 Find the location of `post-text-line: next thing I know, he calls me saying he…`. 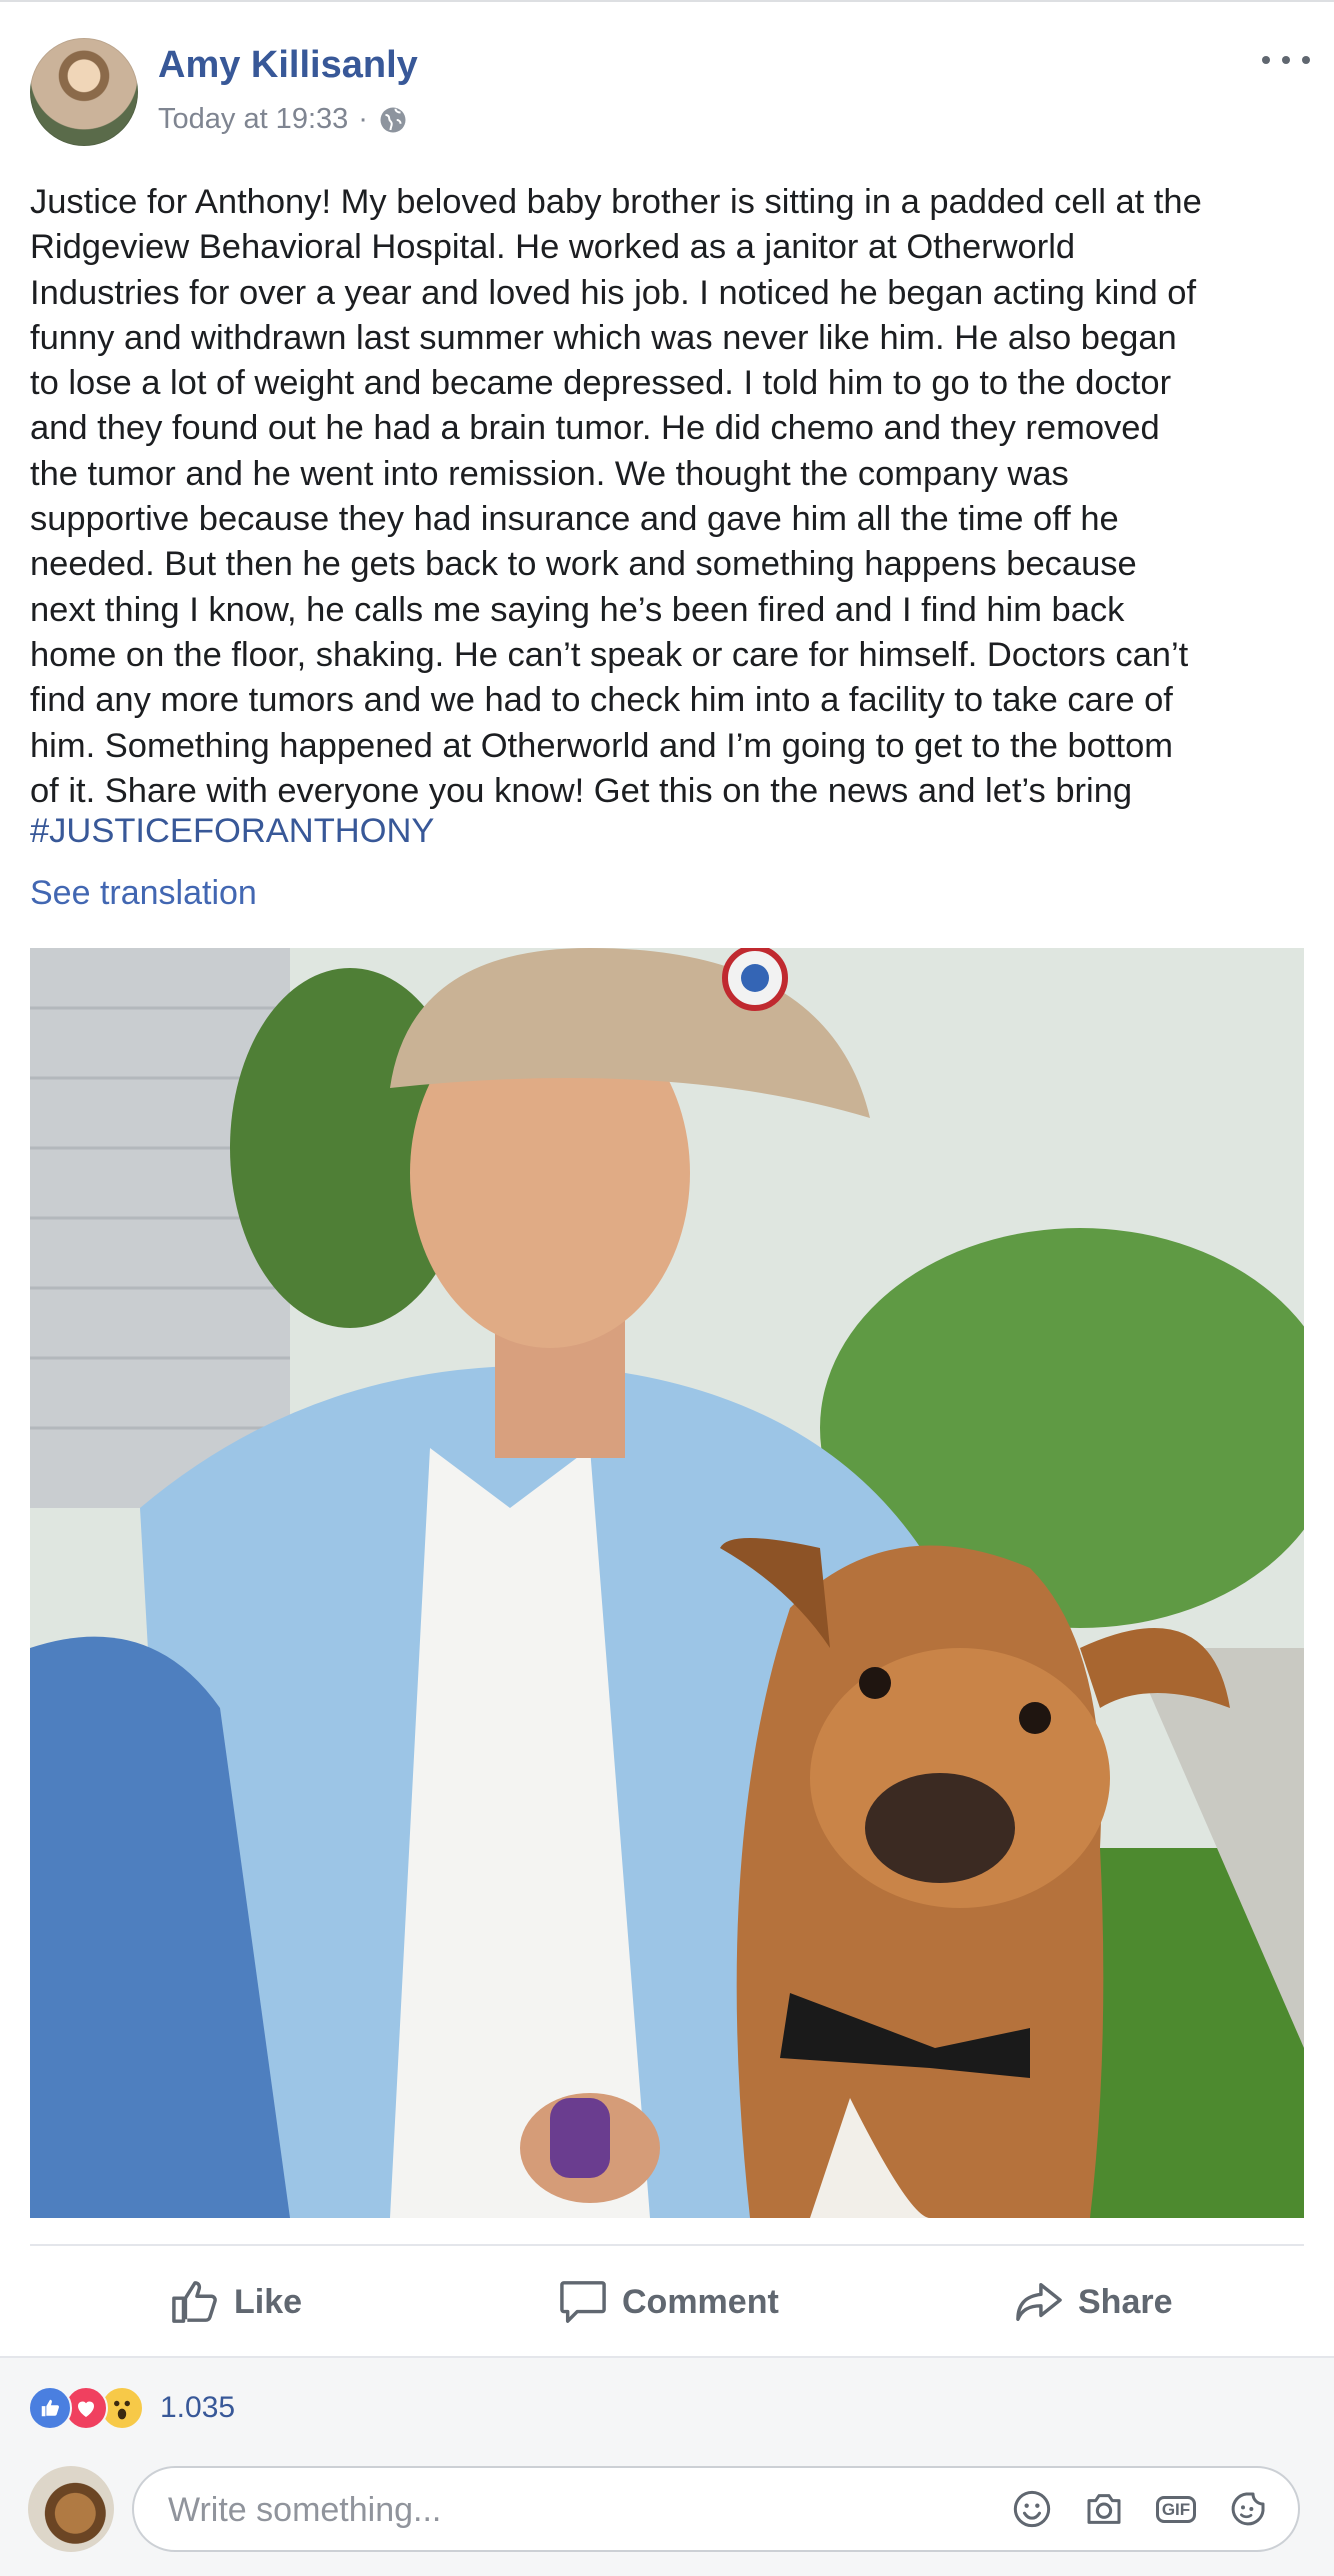

post-text-line: next thing I know, he calls me saying he… is located at coordinates (577, 609).